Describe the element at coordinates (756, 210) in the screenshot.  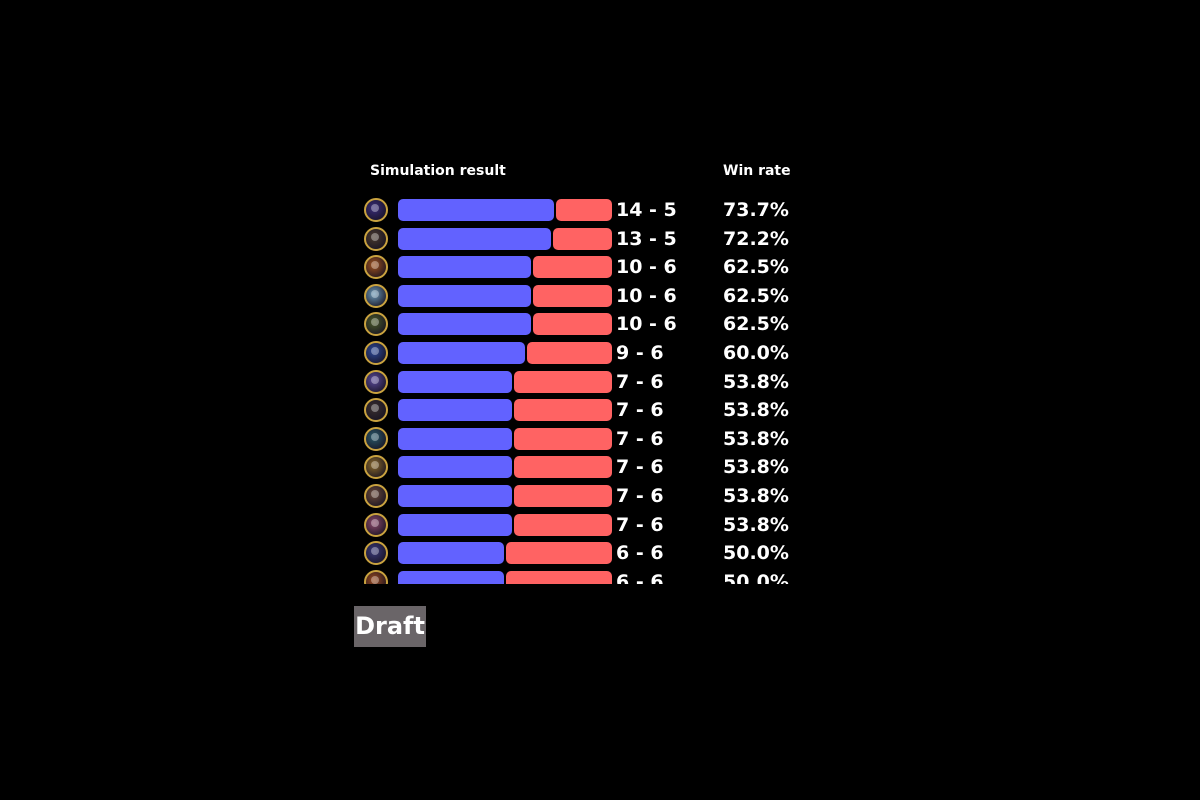
I see `win-rate-value: 73.7%` at that location.